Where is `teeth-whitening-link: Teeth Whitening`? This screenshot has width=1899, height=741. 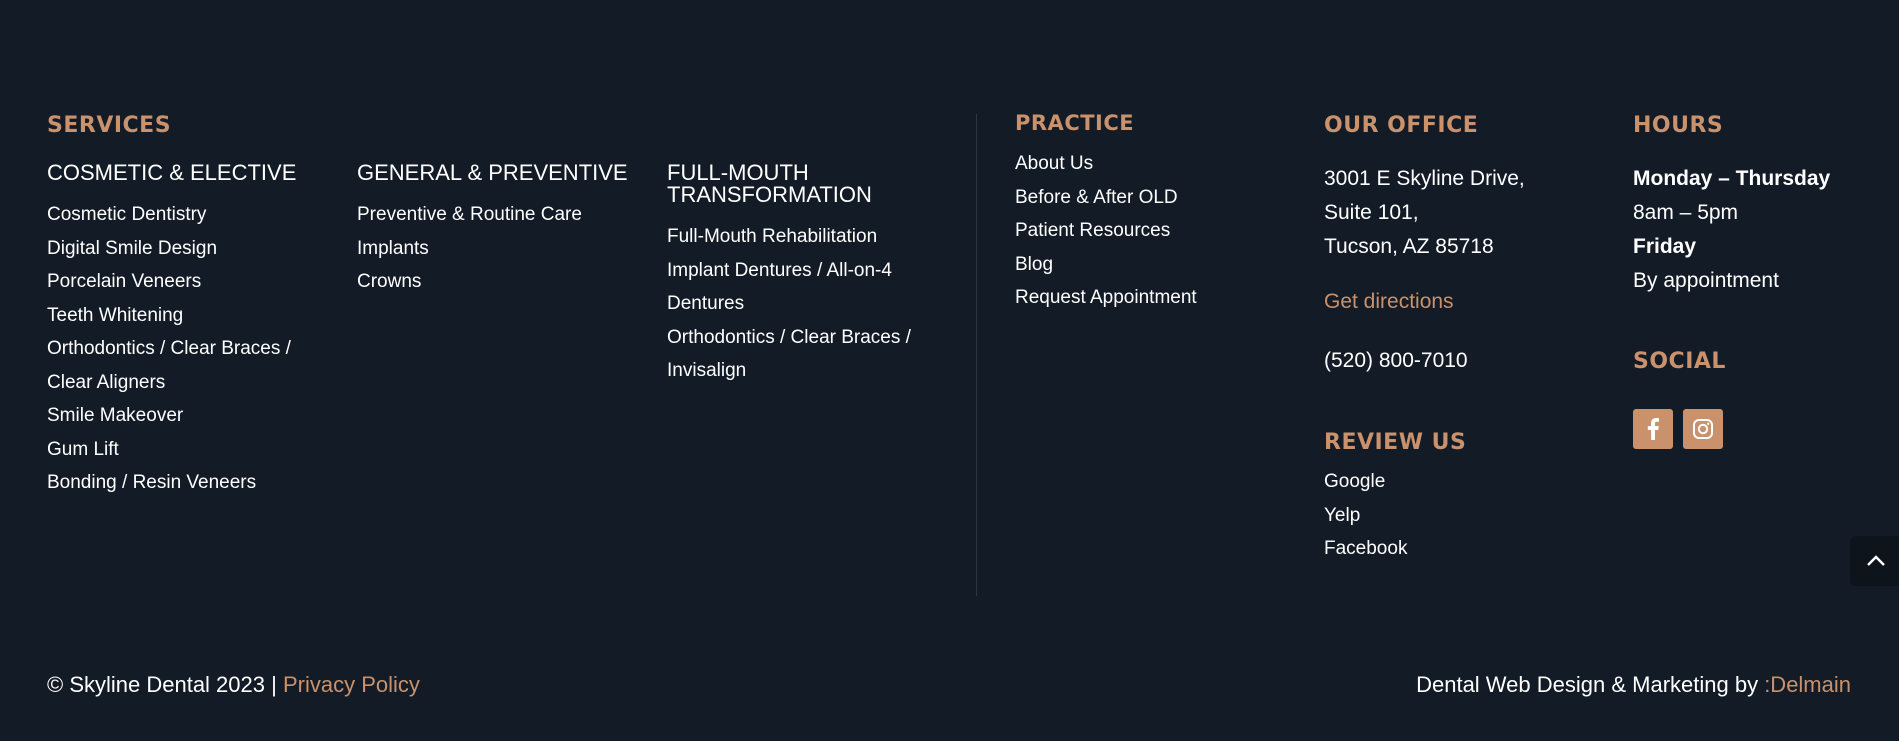 teeth-whitening-link: Teeth Whitening is located at coordinates (115, 315).